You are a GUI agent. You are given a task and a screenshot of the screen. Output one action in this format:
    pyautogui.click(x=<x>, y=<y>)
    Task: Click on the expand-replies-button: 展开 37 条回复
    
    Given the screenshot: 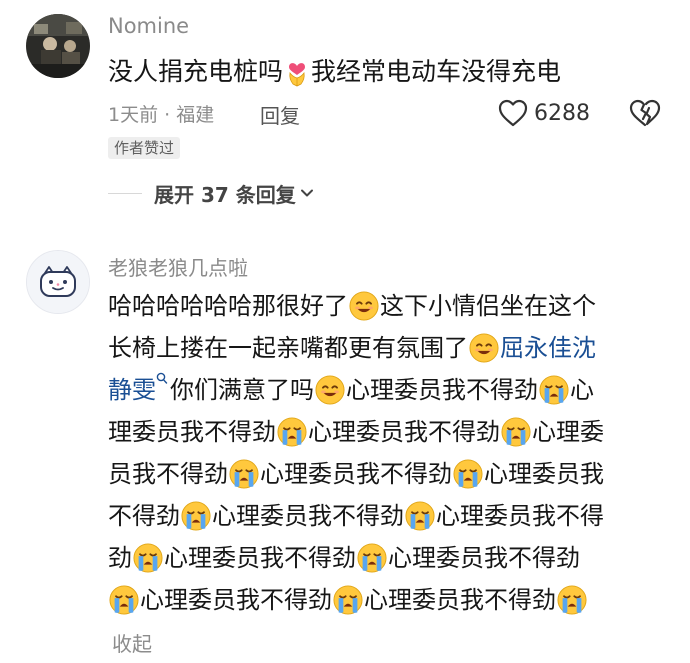 What is the action you would take?
    pyautogui.click(x=211, y=193)
    